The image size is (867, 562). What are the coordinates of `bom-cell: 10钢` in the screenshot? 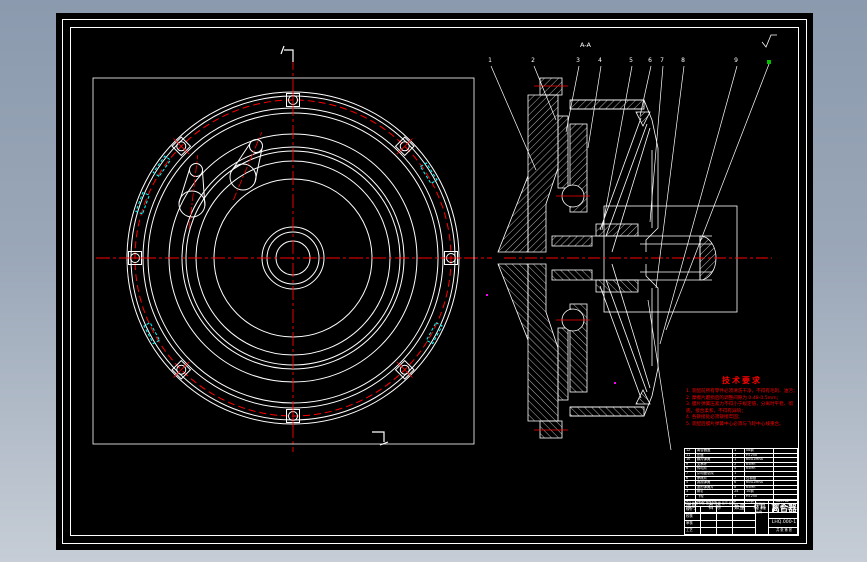 It's located at (758, 492).